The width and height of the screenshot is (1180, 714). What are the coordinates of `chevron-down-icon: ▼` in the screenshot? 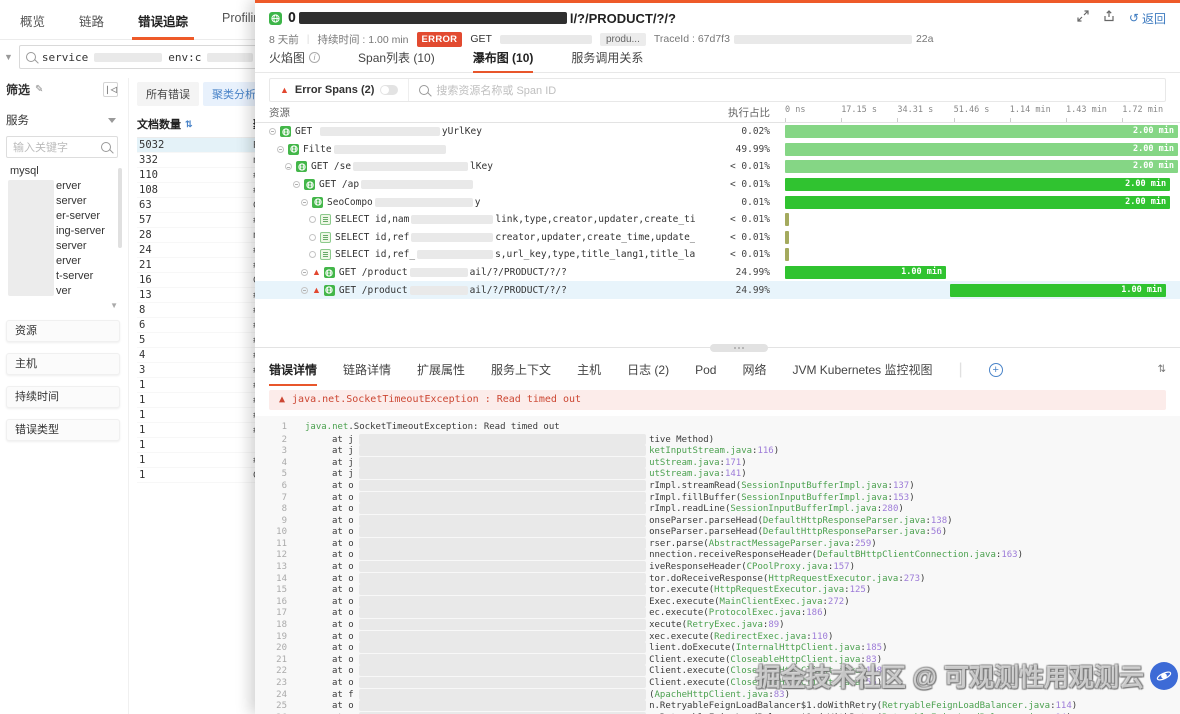 It's located at (8, 57).